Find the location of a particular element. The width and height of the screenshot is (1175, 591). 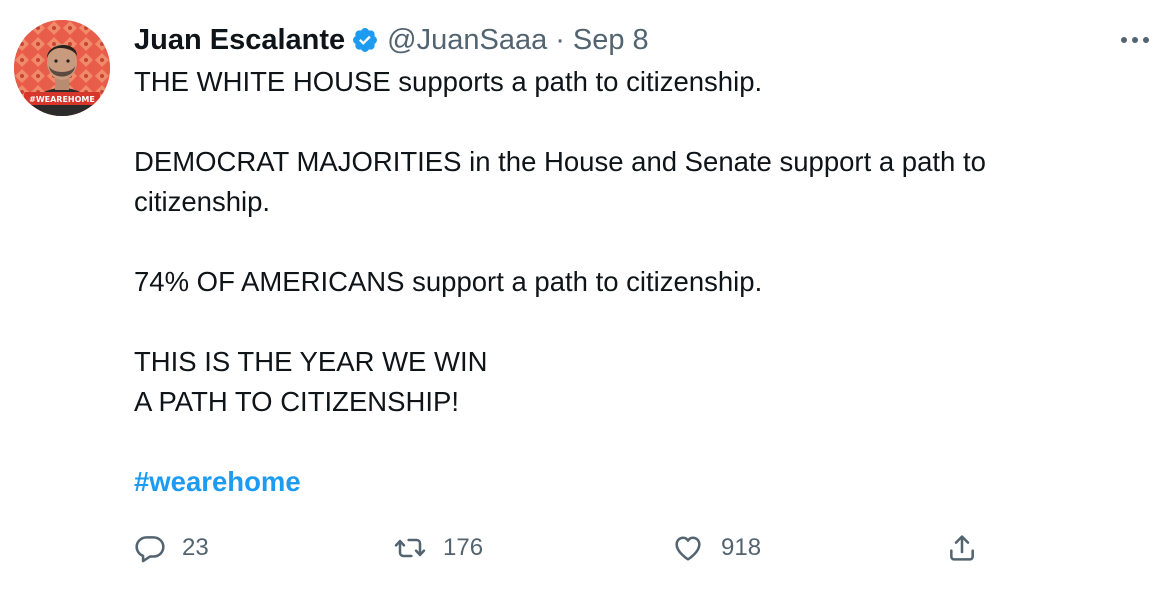

tweet-line: A PATH TO CITIZENSHIP! is located at coordinates (296, 401).